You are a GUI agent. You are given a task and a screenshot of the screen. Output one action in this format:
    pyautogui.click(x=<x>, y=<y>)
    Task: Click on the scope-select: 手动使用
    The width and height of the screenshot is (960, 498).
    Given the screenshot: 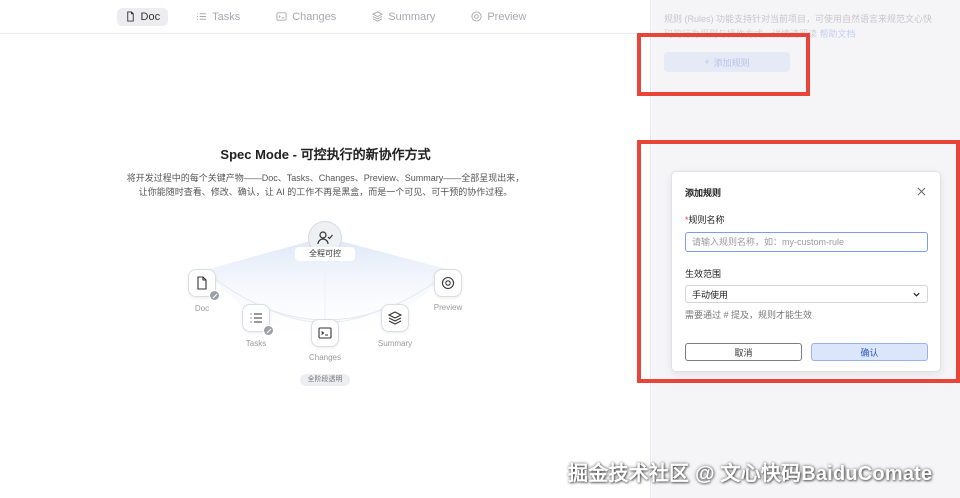 What is the action you would take?
    pyautogui.click(x=806, y=294)
    